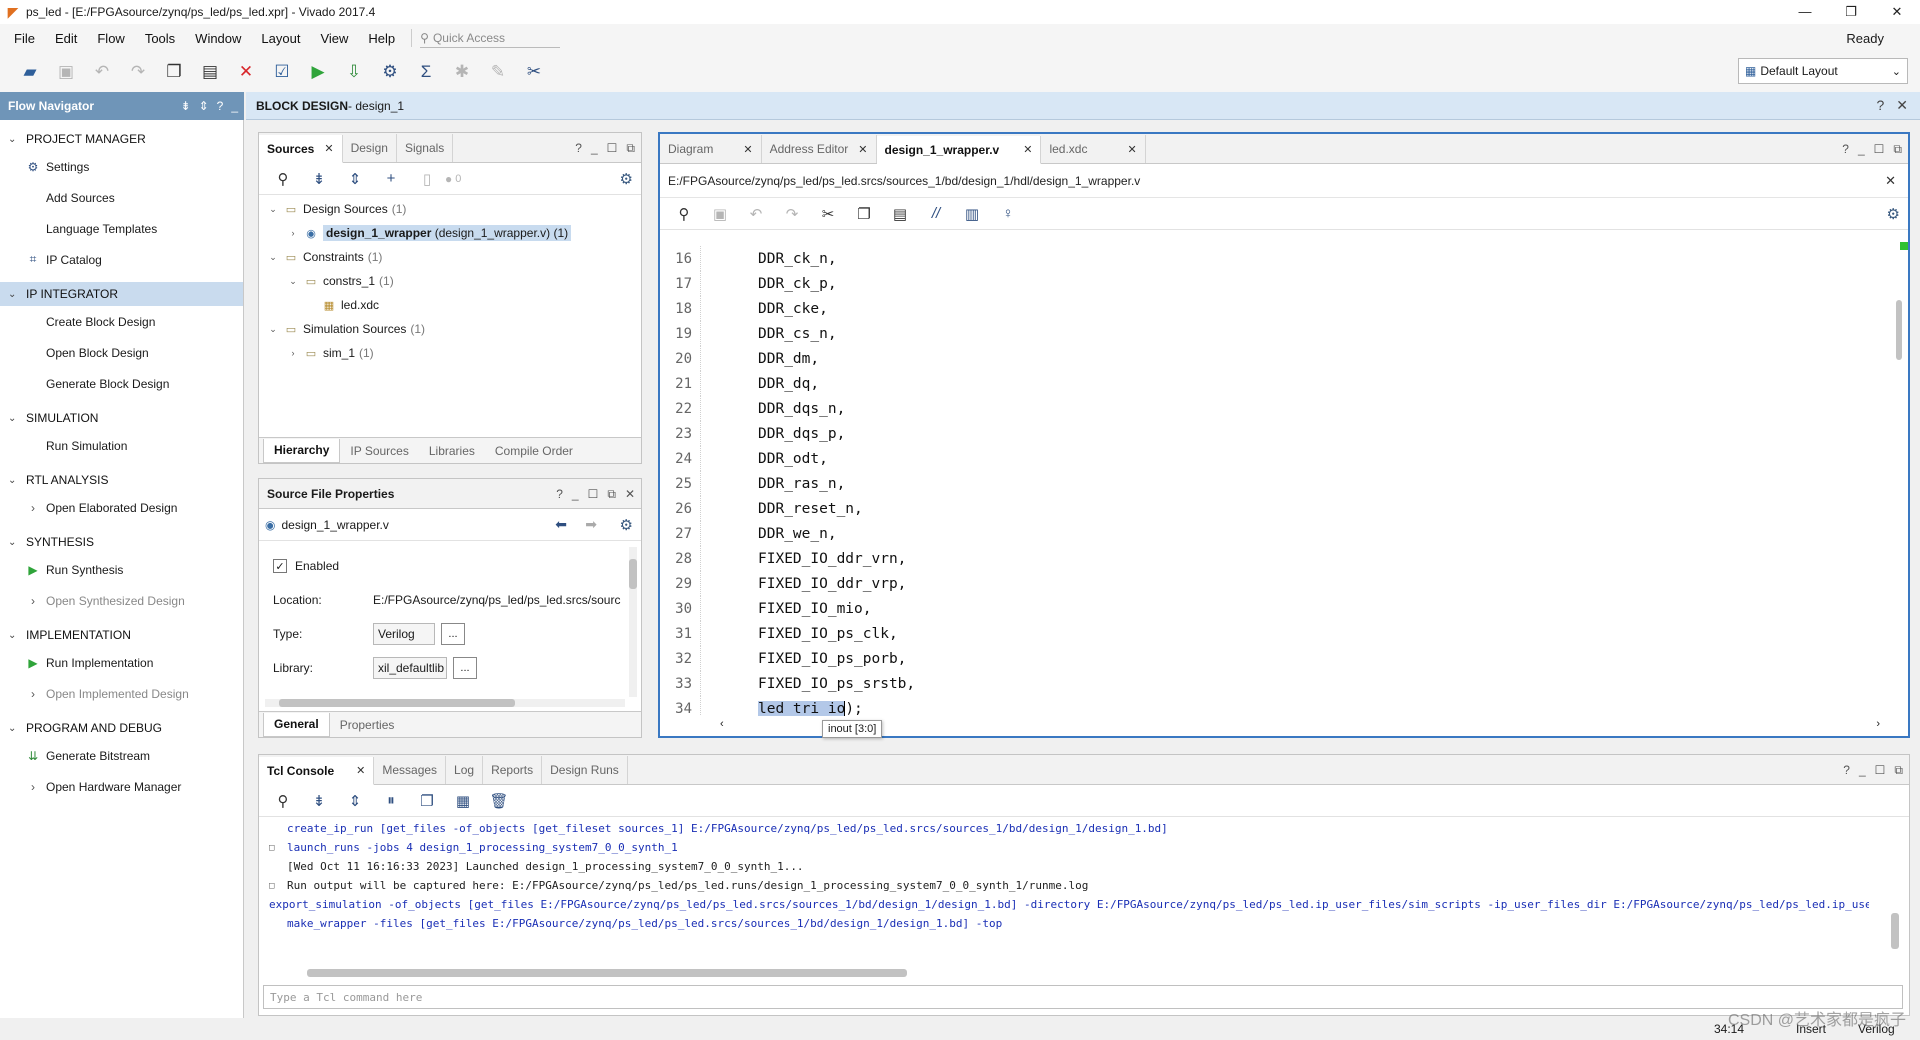 This screenshot has height=1040, width=1920. I want to click on settings-icon: ⚙, so click(390, 72).